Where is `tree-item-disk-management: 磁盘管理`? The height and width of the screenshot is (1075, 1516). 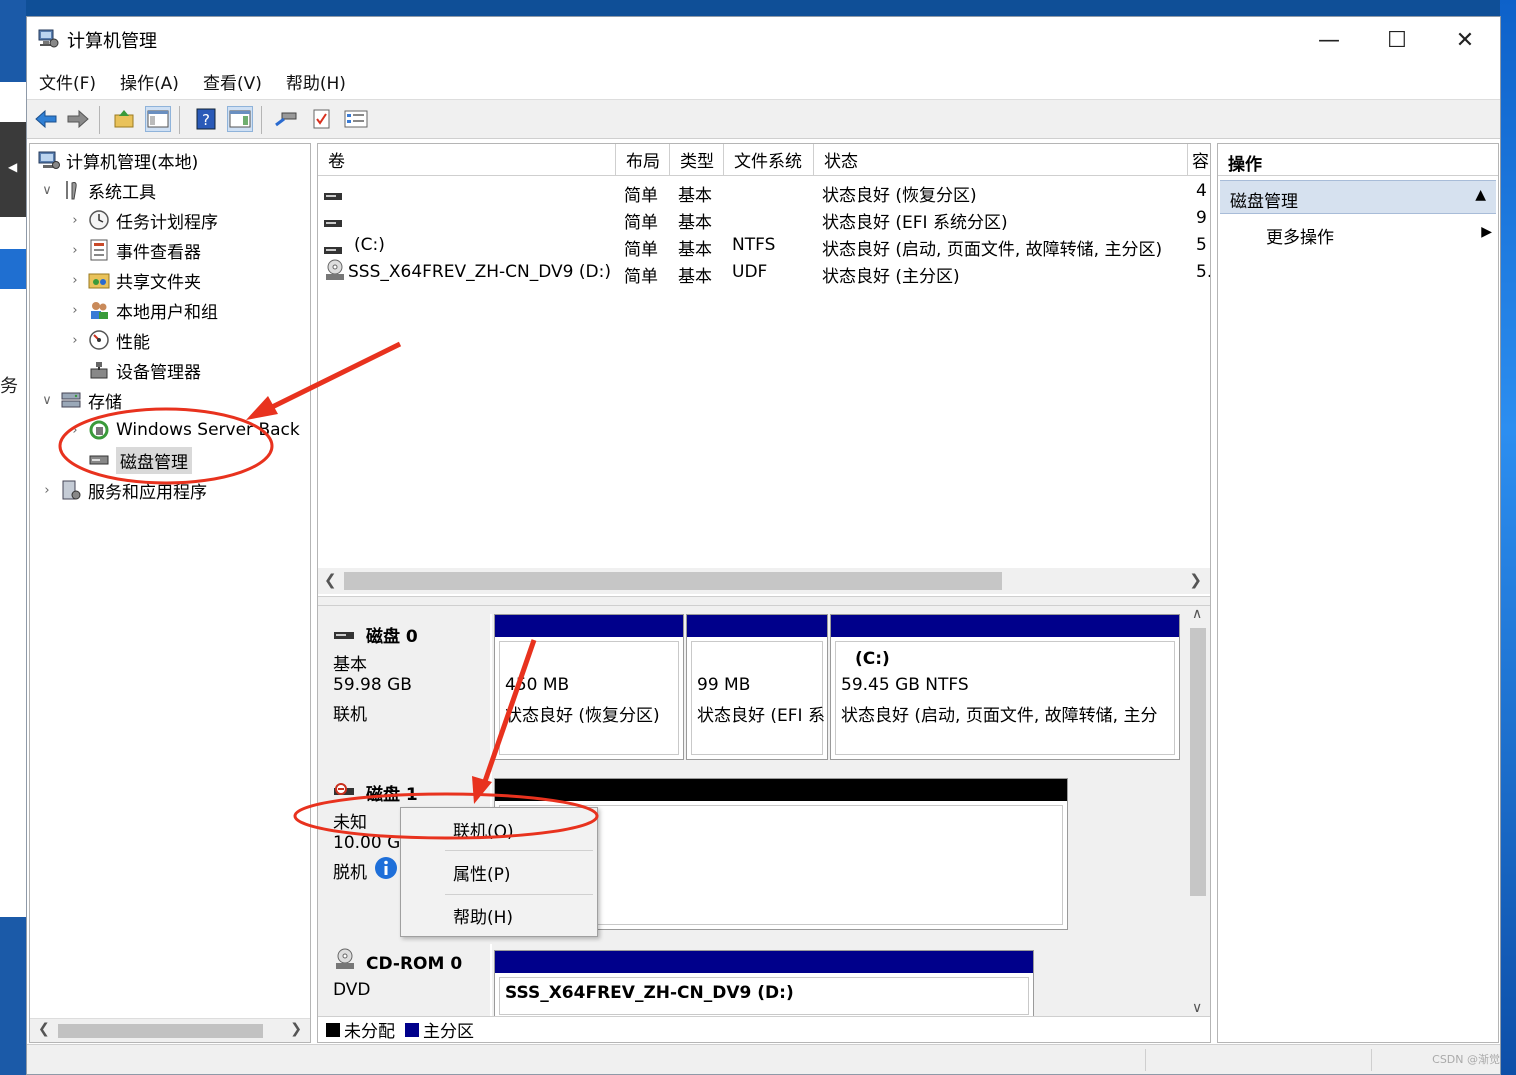 tree-item-disk-management: 磁盘管理 is located at coordinates (138, 460).